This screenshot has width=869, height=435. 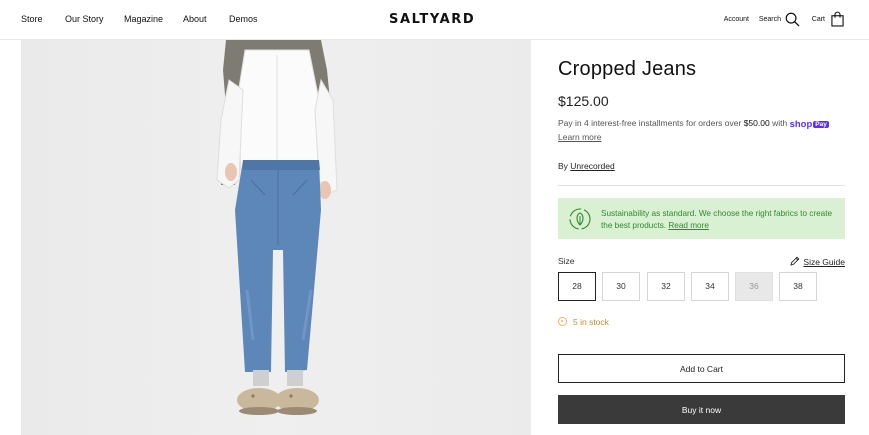 I want to click on search-icon, so click(x=792, y=19).